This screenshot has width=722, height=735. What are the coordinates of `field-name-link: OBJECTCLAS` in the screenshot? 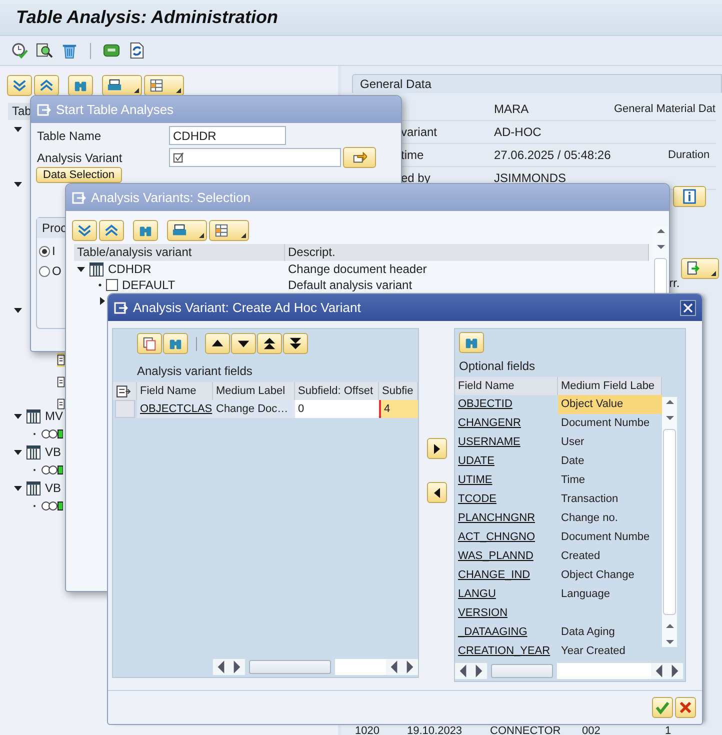 It's located at (175, 409).